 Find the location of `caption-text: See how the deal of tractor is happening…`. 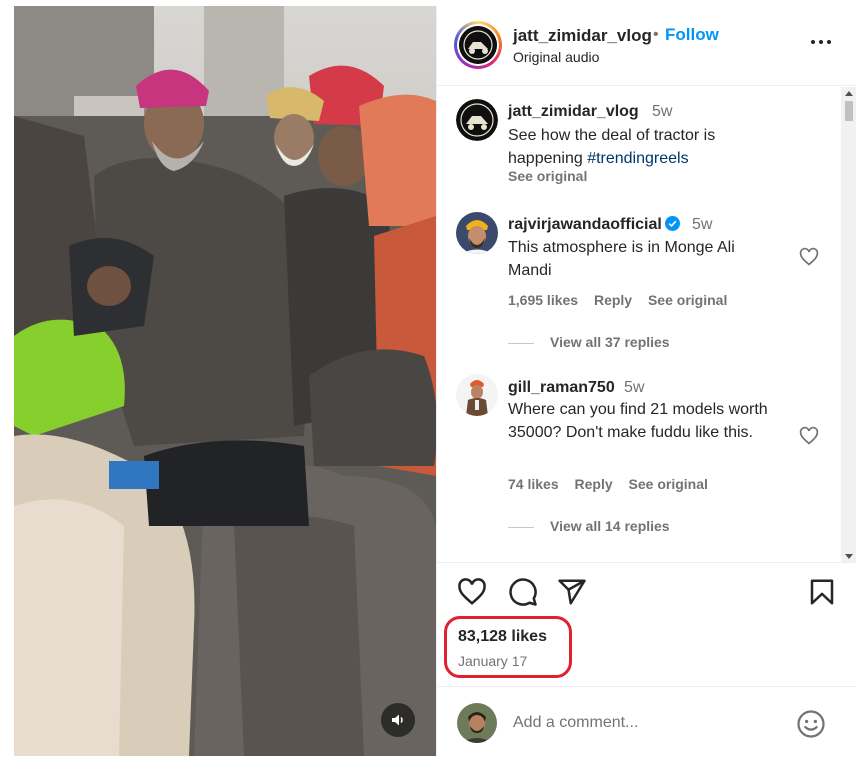

caption-text: See how the deal of tractor is happening… is located at coordinates (643, 147).